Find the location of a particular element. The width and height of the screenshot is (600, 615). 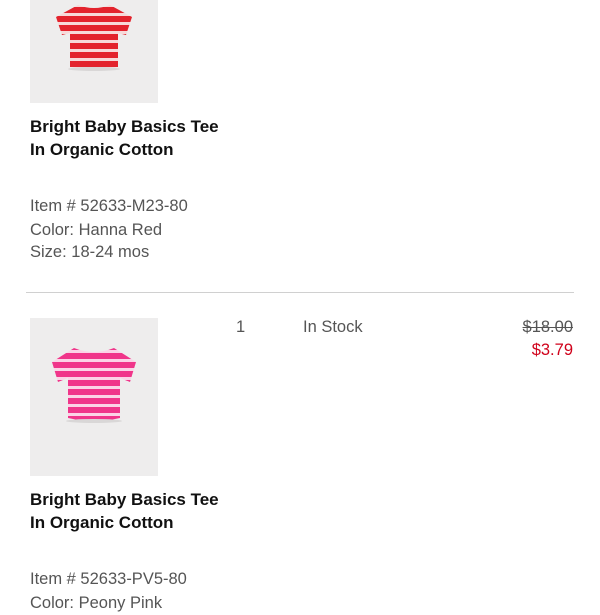

item-number: Item # 52633-PV5-80 is located at coordinates (108, 579).